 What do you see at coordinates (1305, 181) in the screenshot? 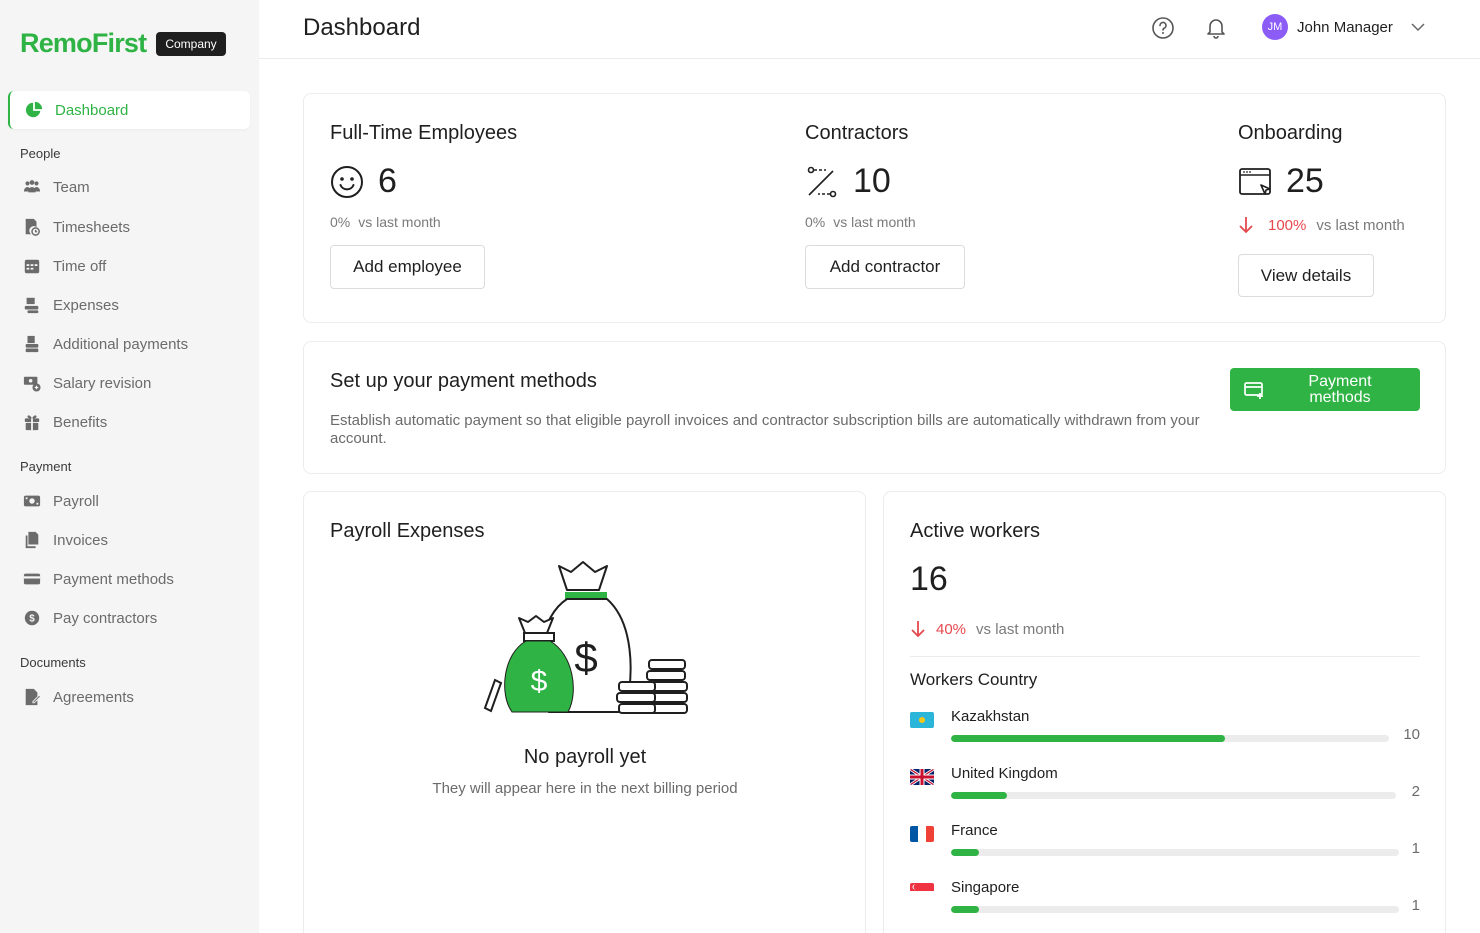
I see `onboarding-count: 25` at bounding box center [1305, 181].